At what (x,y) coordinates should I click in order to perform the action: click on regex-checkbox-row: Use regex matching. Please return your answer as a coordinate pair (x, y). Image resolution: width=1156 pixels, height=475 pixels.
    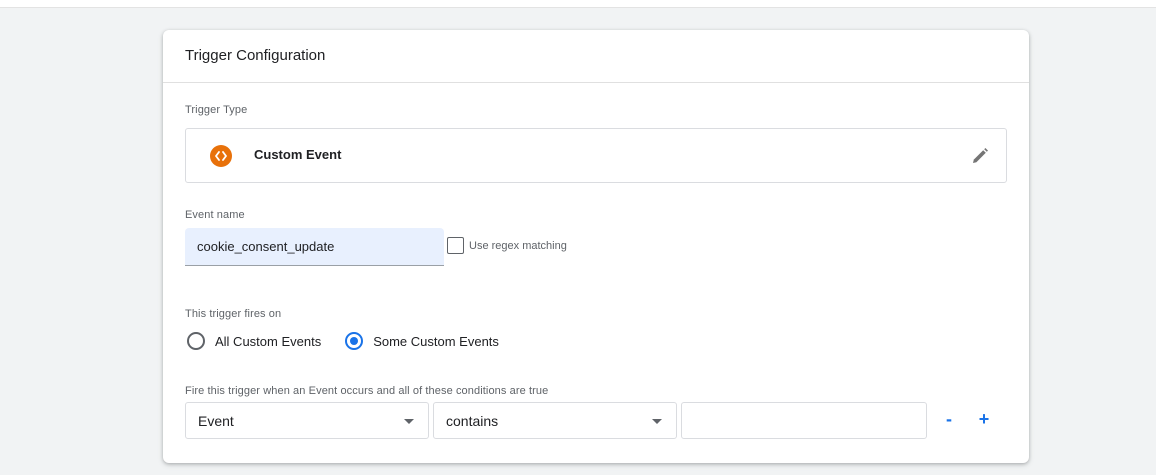
    Looking at the image, I should click on (507, 245).